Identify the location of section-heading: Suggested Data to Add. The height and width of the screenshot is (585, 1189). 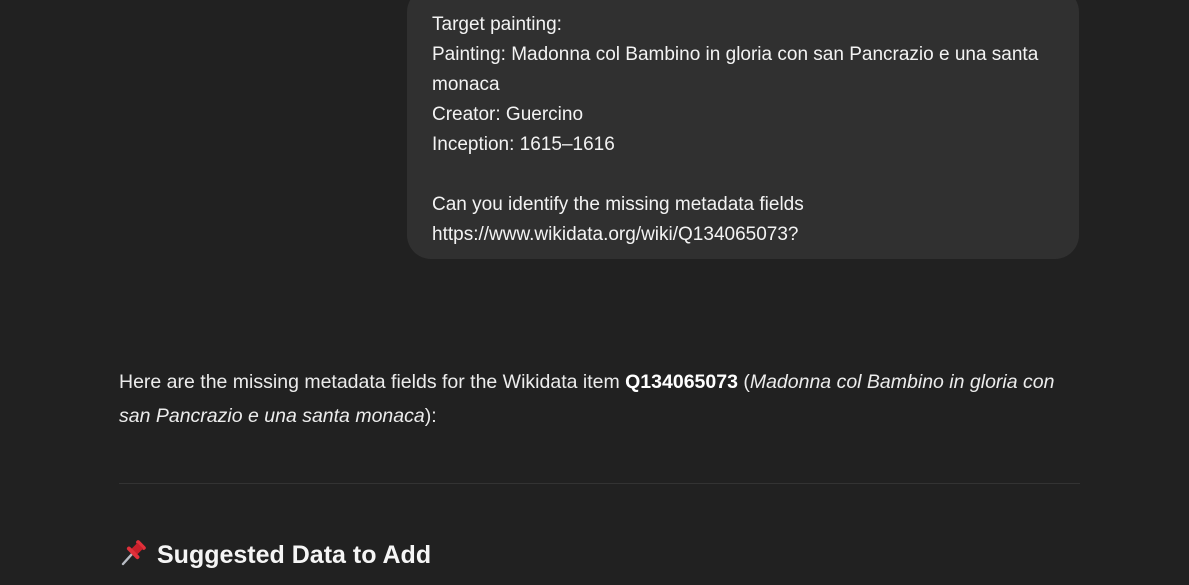
(275, 555).